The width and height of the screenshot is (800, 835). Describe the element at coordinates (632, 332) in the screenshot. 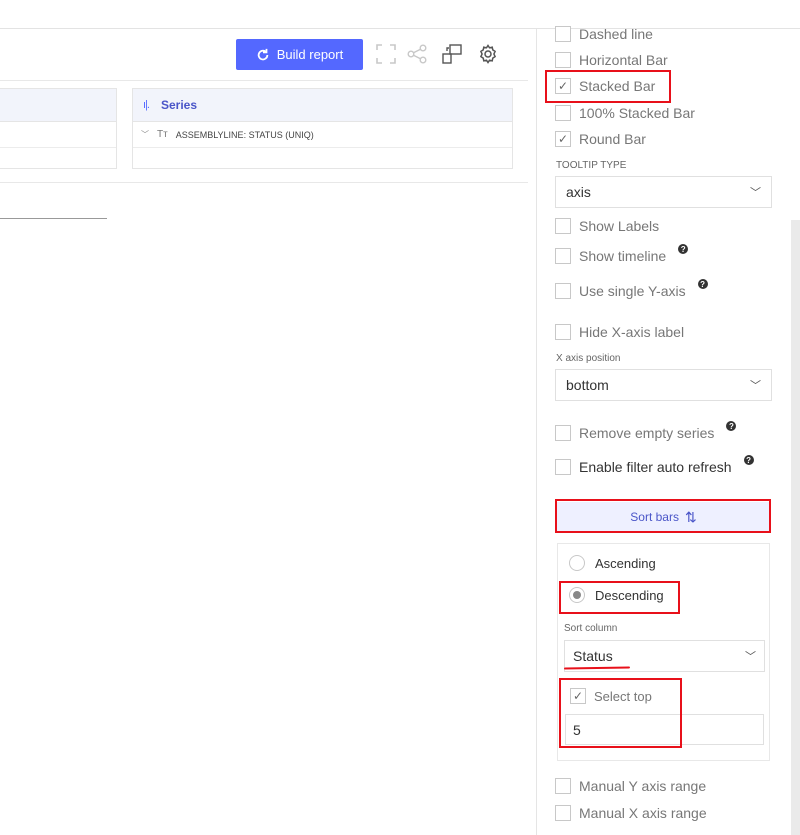

I see `option-label: Hide X-axis label` at that location.